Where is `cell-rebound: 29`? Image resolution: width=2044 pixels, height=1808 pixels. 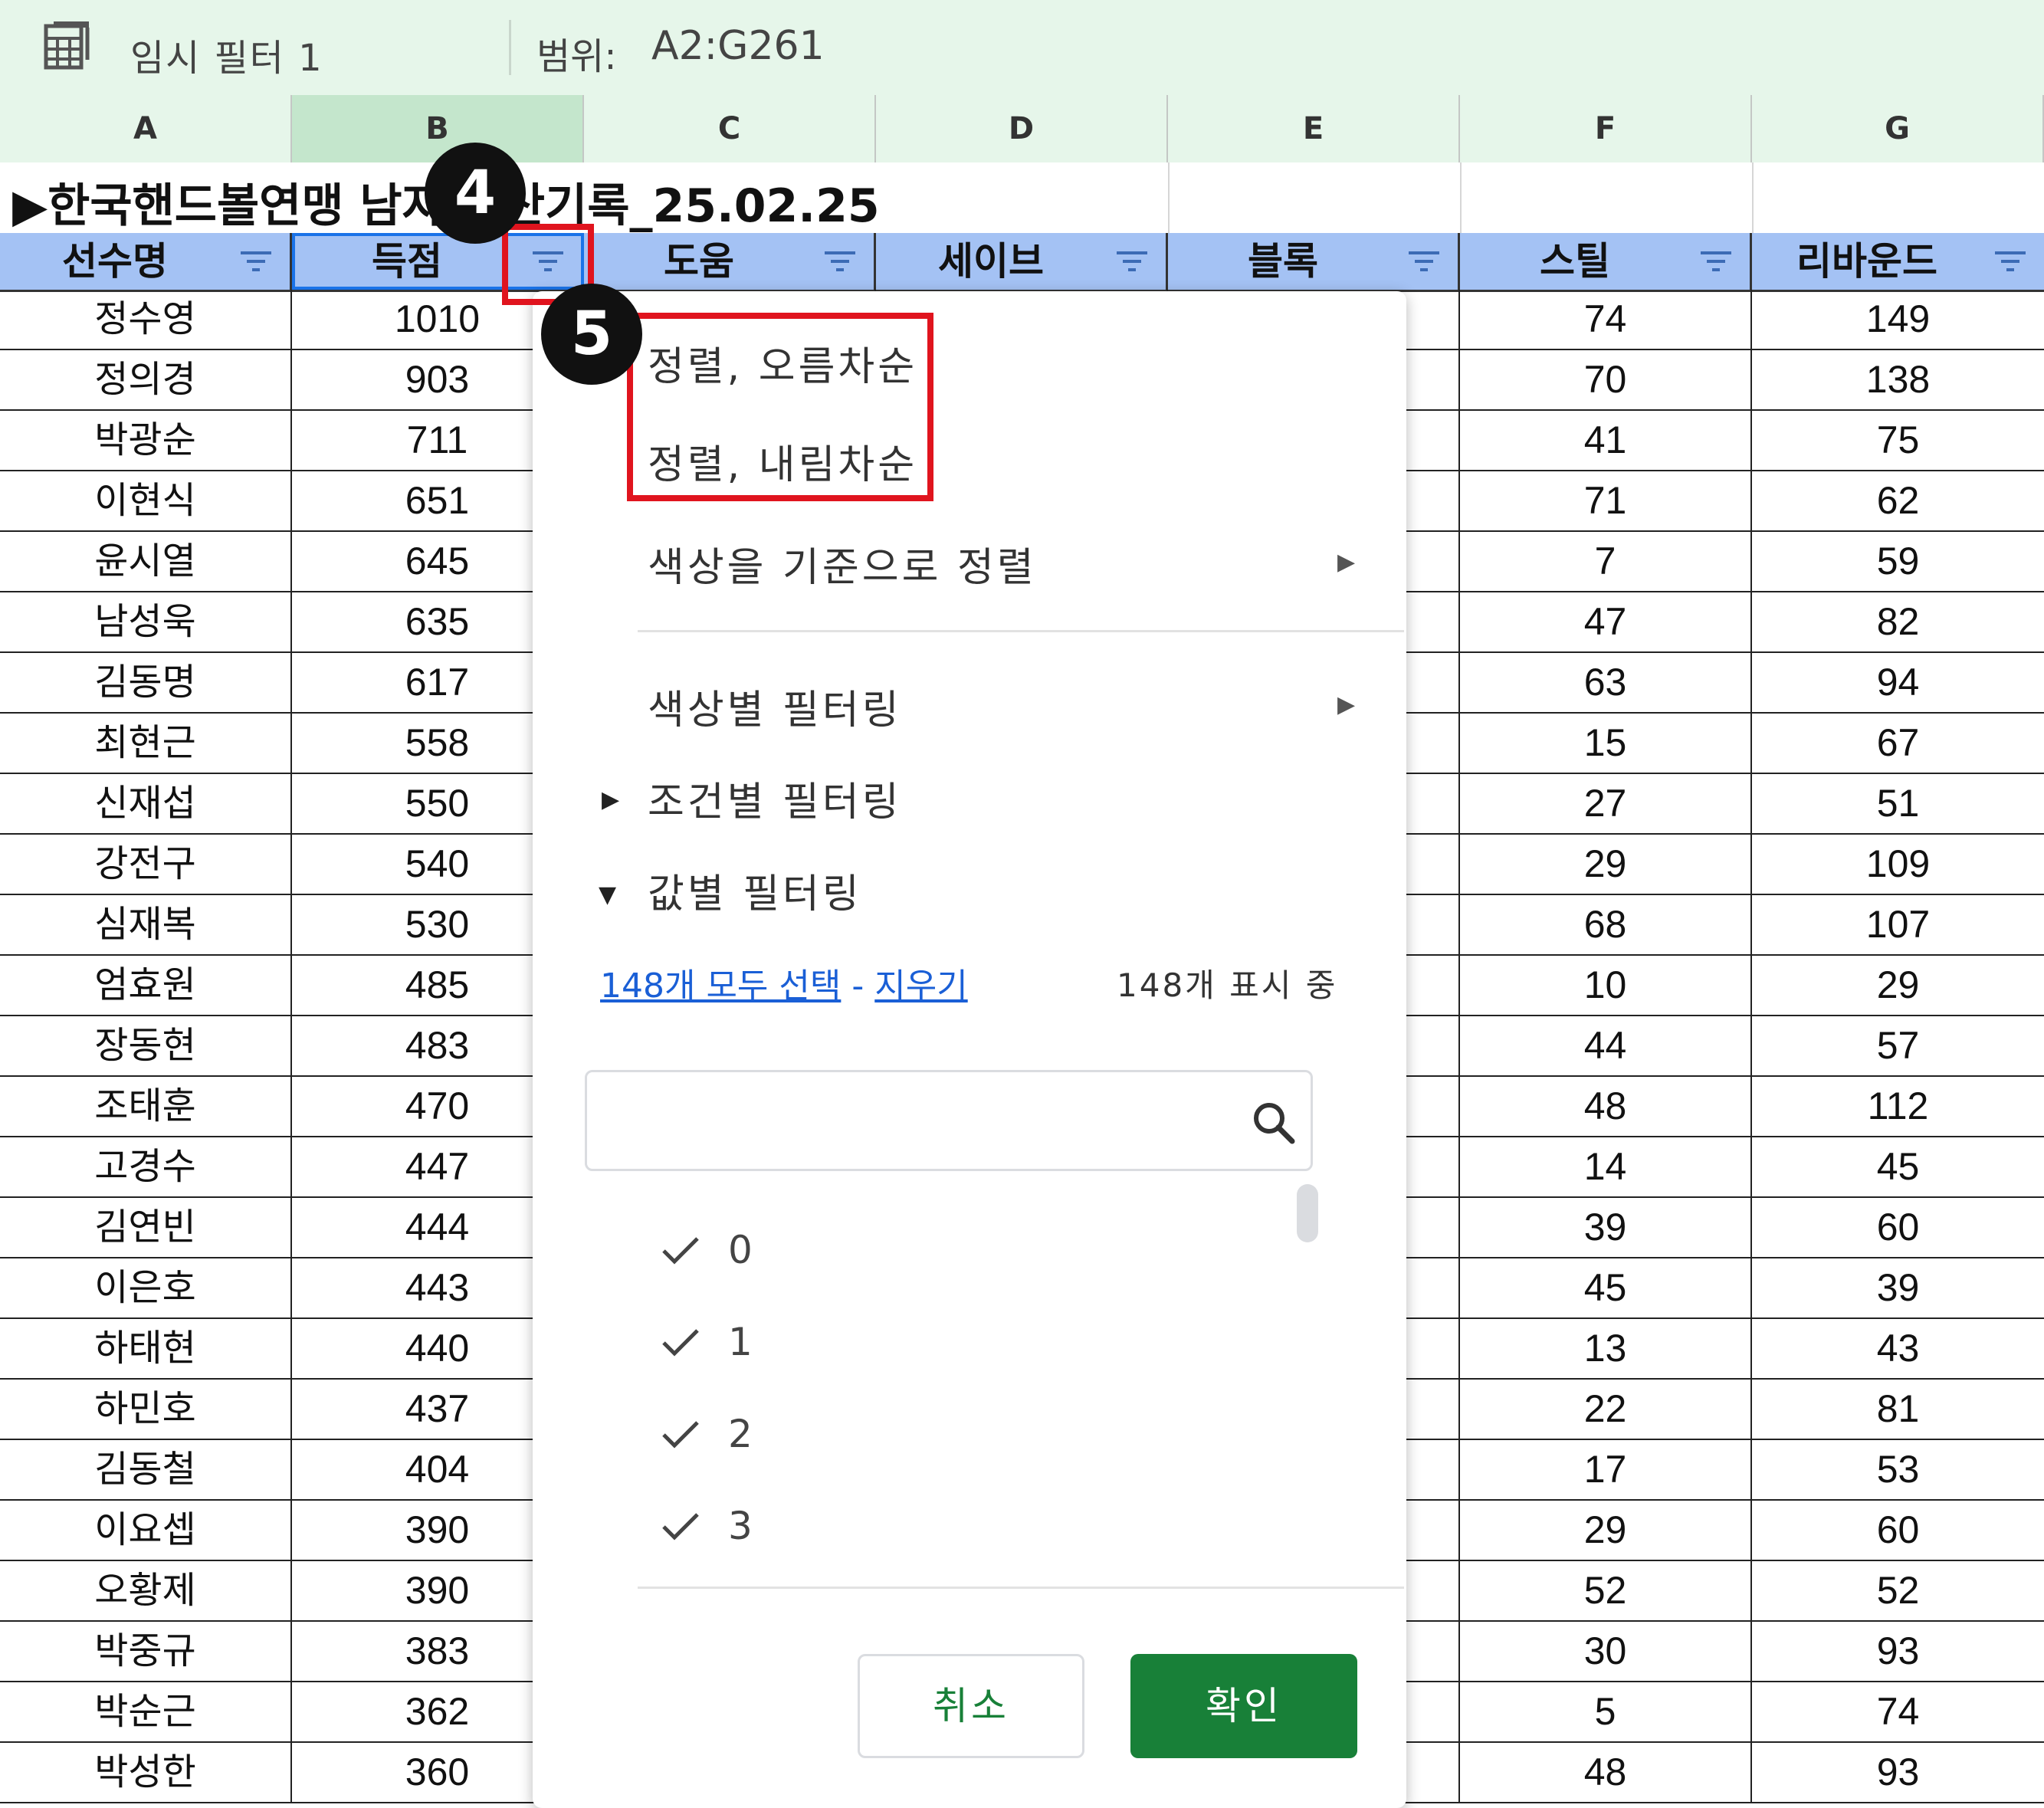
cell-rebound: 29 is located at coordinates (1898, 985).